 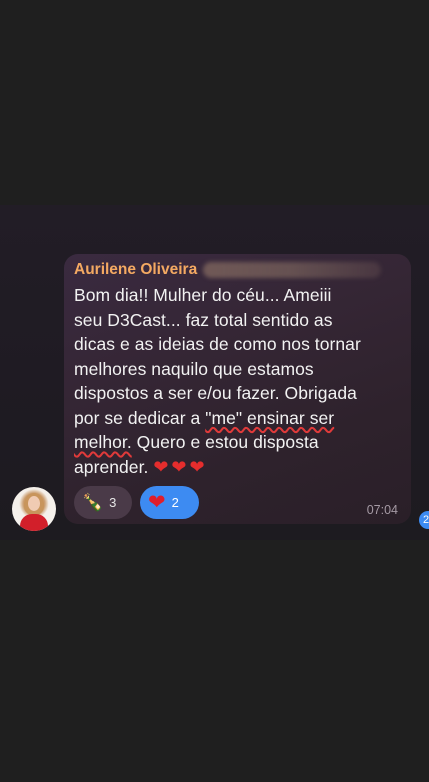 I want to click on message-line-1: Bom dia!! Mulher do céu... Ameiii, so click(x=203, y=295).